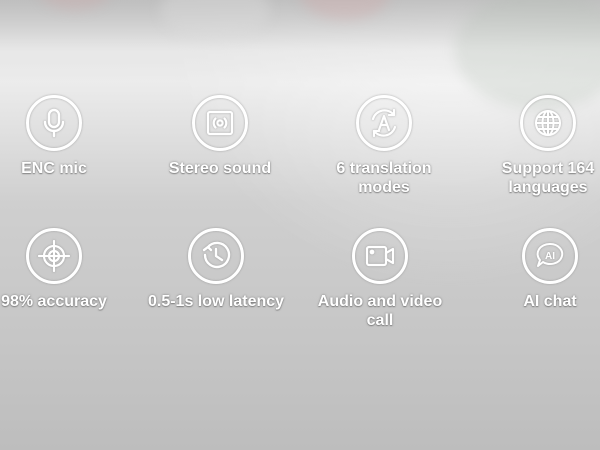 The image size is (600, 450). What do you see at coordinates (216, 301) in the screenshot?
I see `feature-label: 0.5-1s low latency` at bounding box center [216, 301].